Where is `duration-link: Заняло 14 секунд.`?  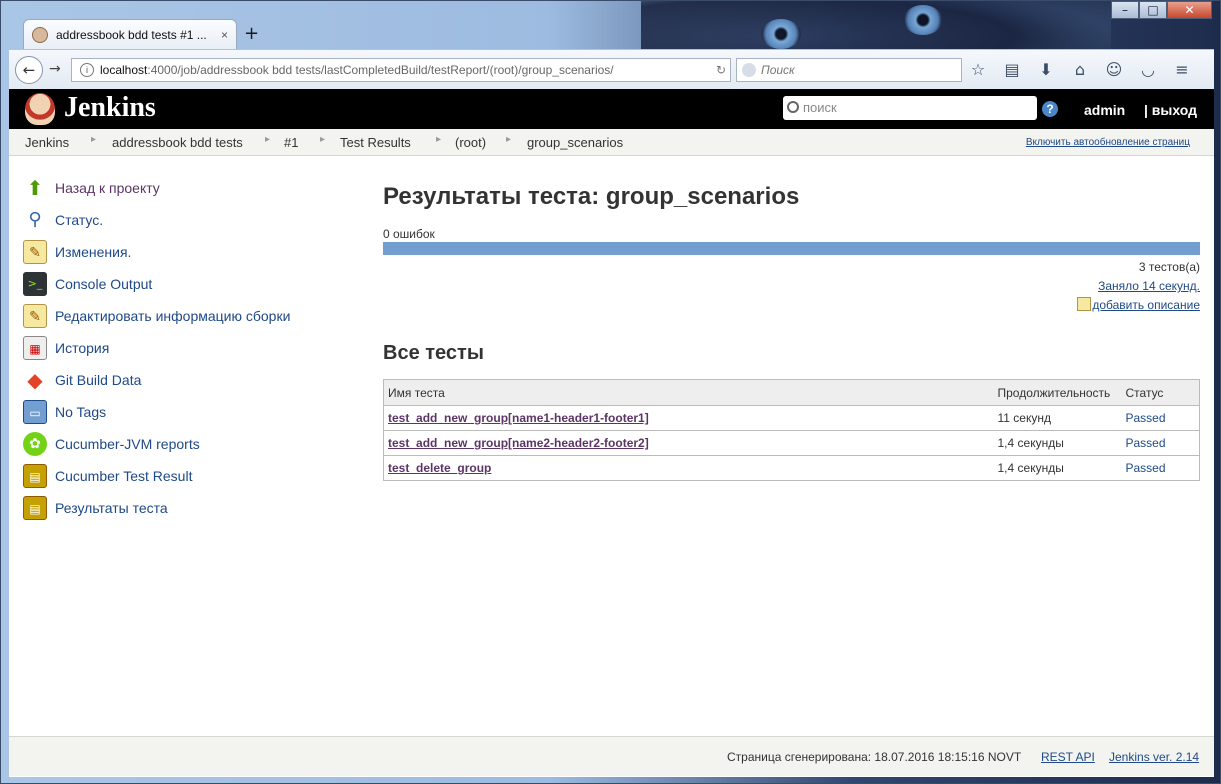
duration-link: Заняло 14 секунд. is located at coordinates (1149, 286).